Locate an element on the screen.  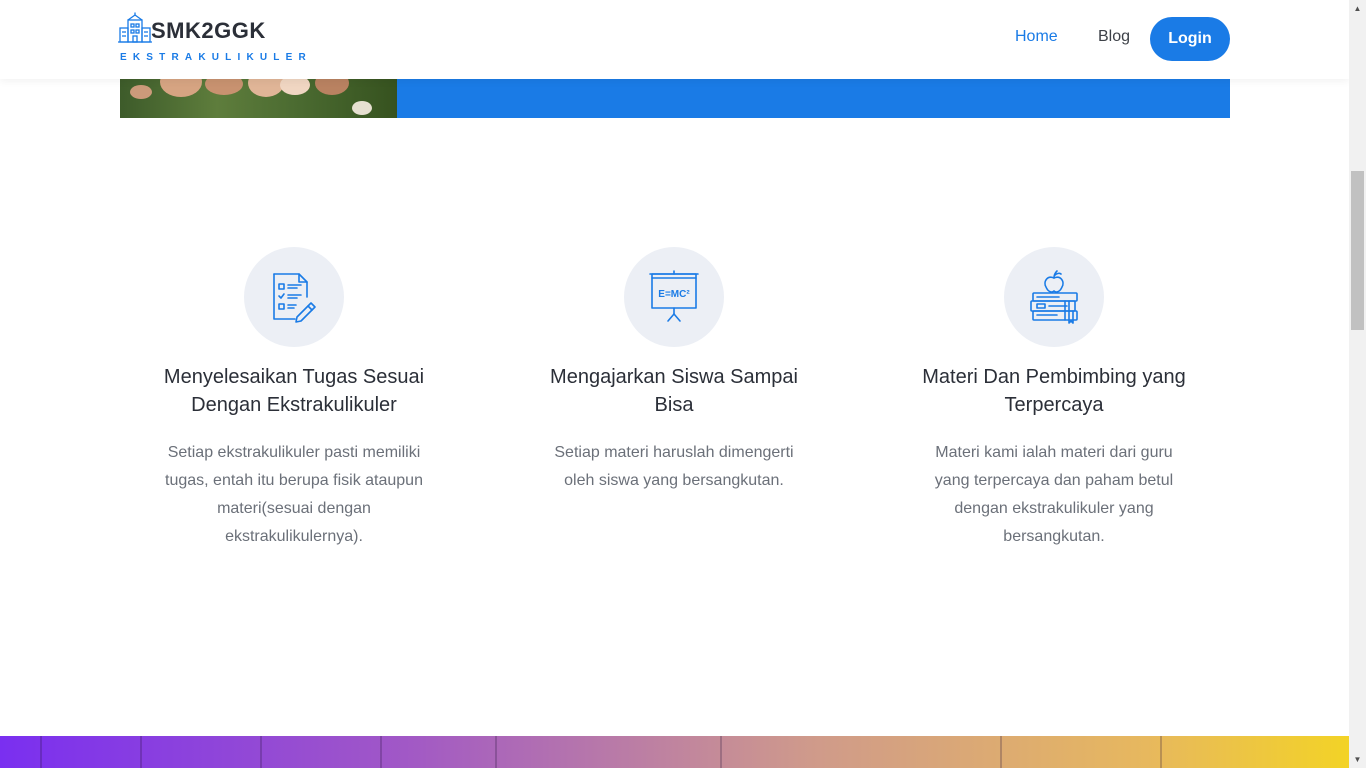
scroll-up-arrow-icon: ▲ is located at coordinates (1357, 8).